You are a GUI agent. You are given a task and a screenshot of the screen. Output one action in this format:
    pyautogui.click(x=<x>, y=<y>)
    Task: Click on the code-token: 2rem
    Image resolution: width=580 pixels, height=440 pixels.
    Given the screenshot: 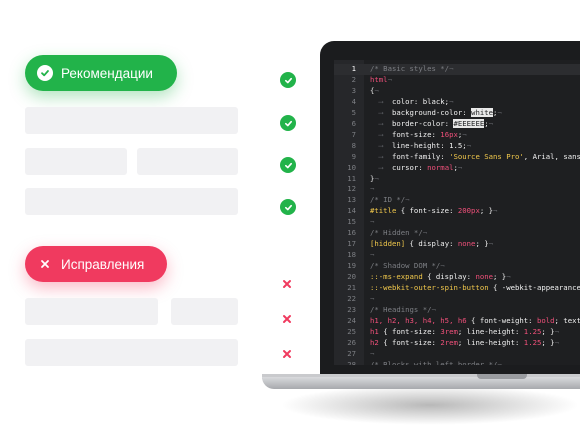 What is the action you would take?
    pyautogui.click(x=449, y=342)
    